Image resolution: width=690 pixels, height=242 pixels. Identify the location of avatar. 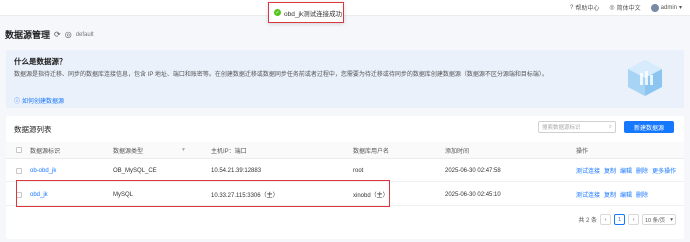
(654, 7).